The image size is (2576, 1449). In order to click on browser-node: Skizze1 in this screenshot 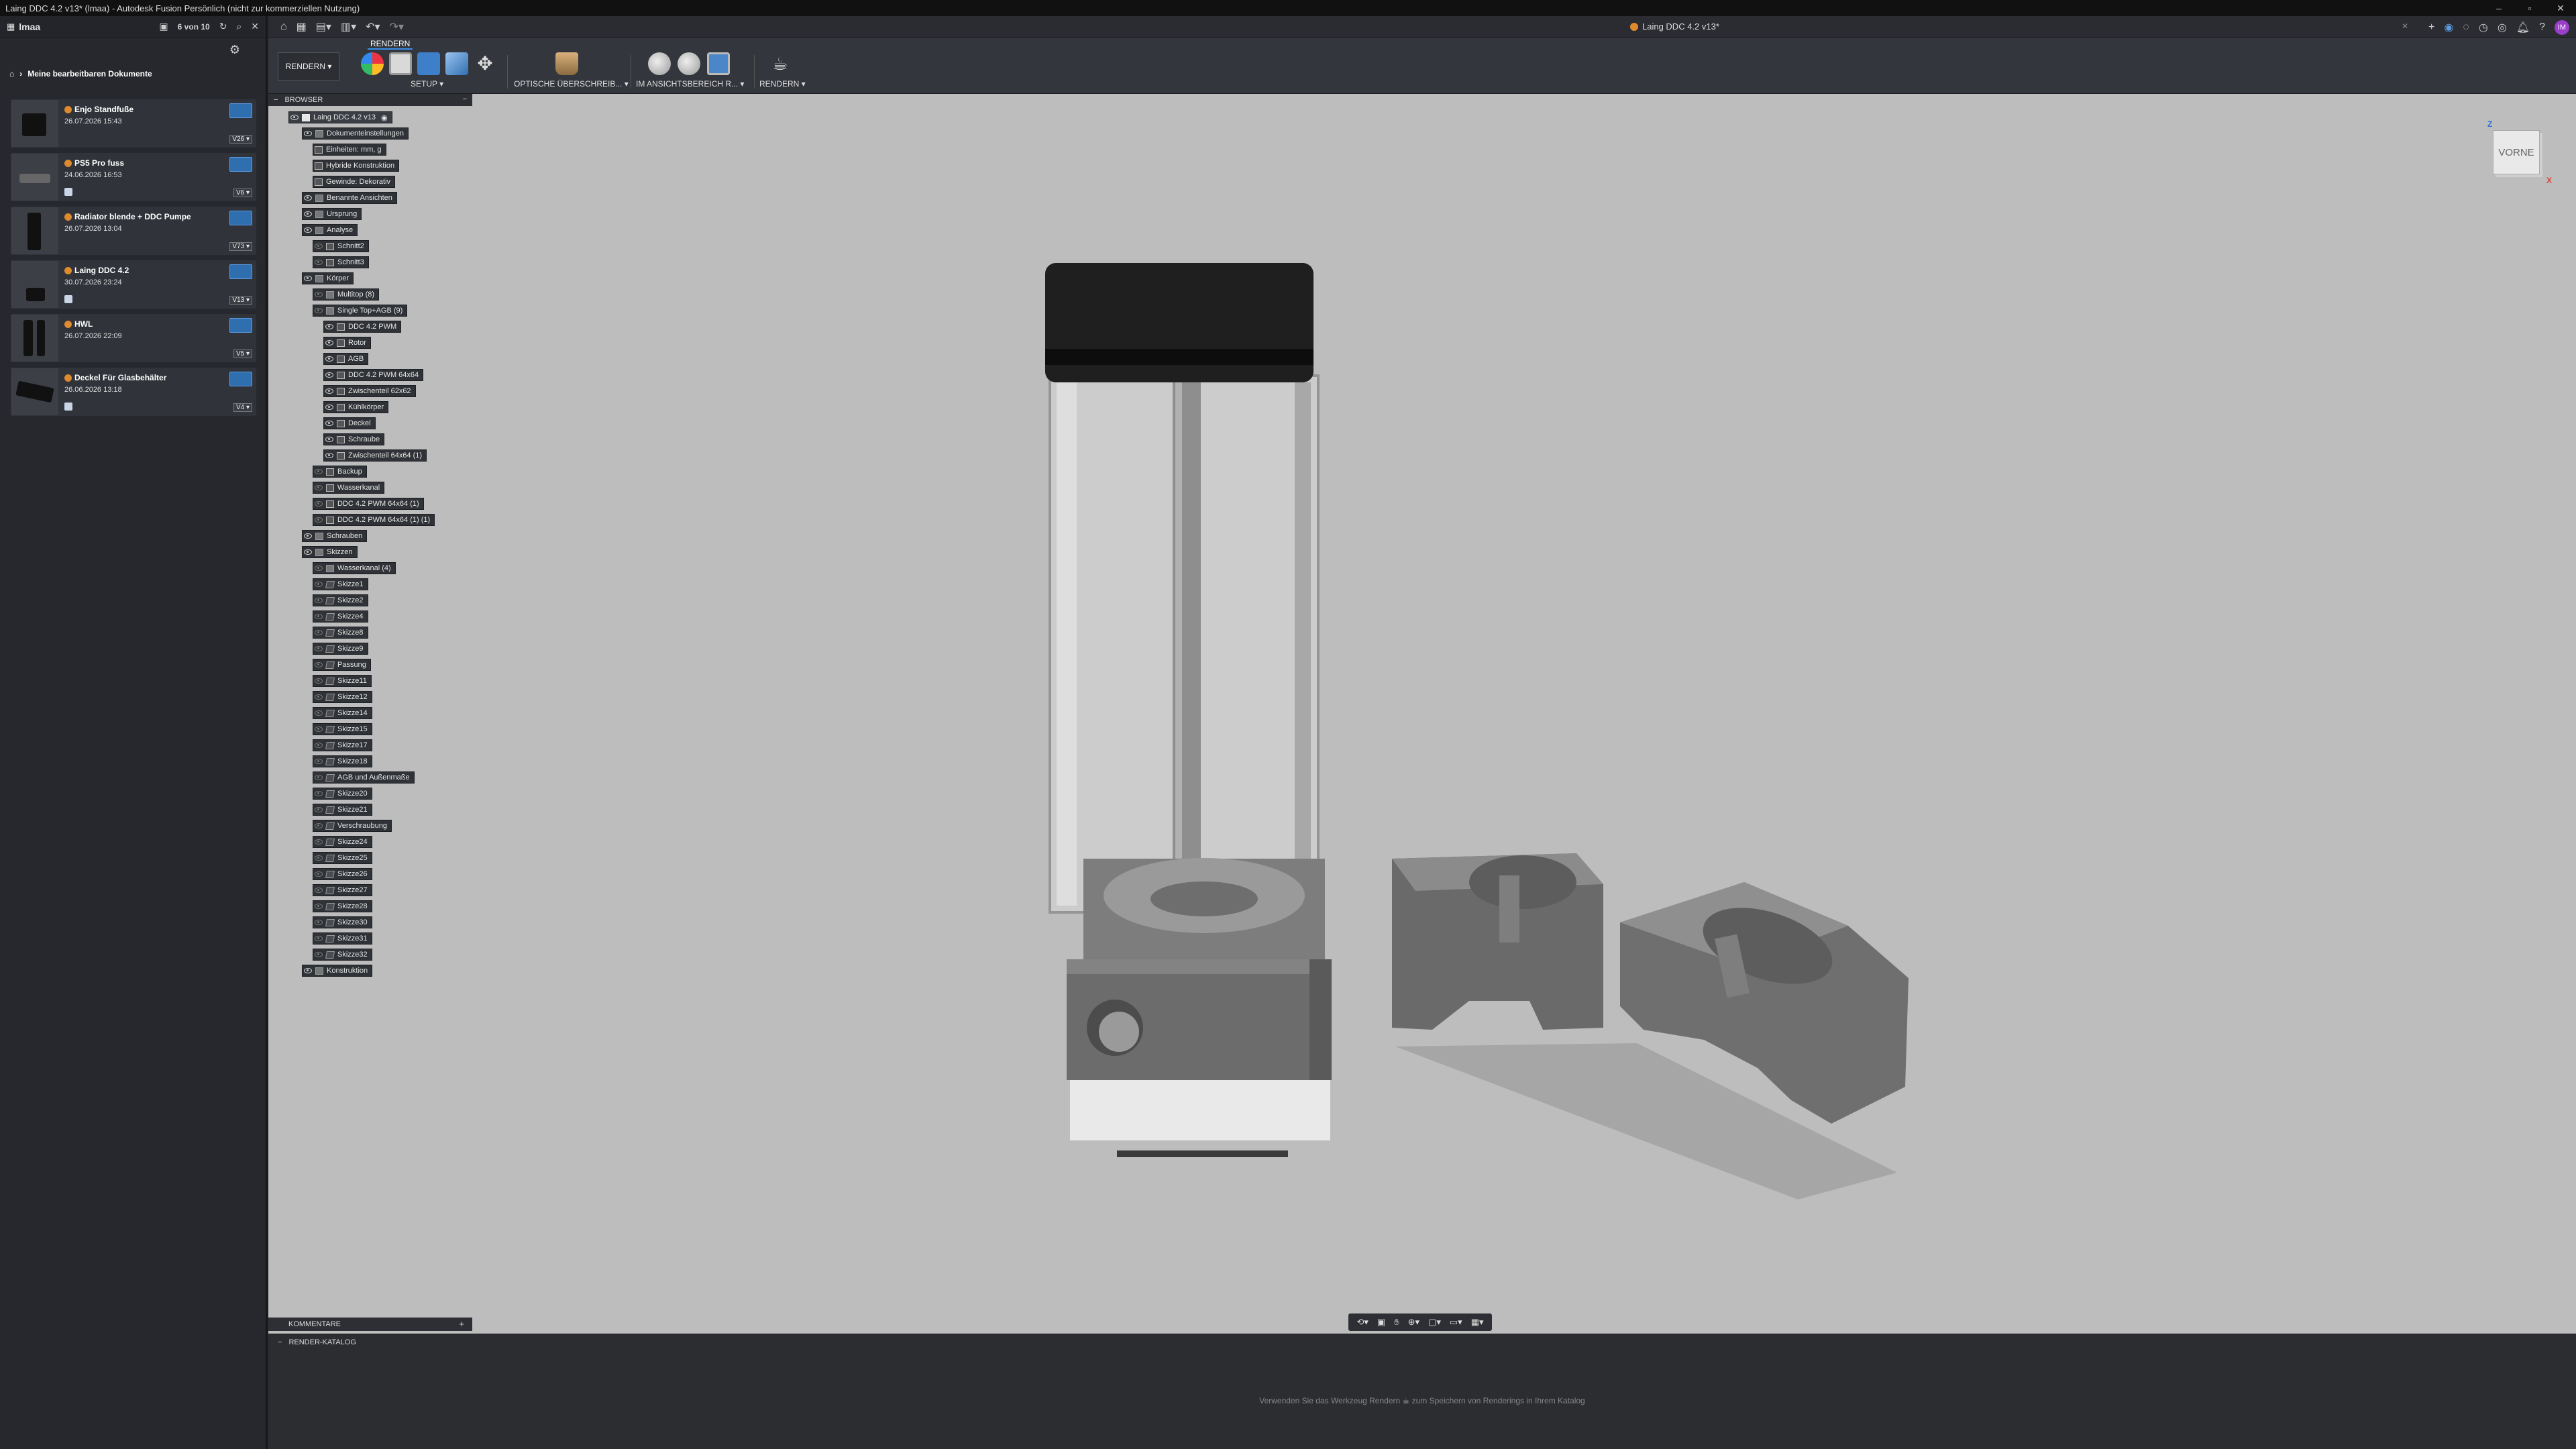, I will do `click(340, 584)`.